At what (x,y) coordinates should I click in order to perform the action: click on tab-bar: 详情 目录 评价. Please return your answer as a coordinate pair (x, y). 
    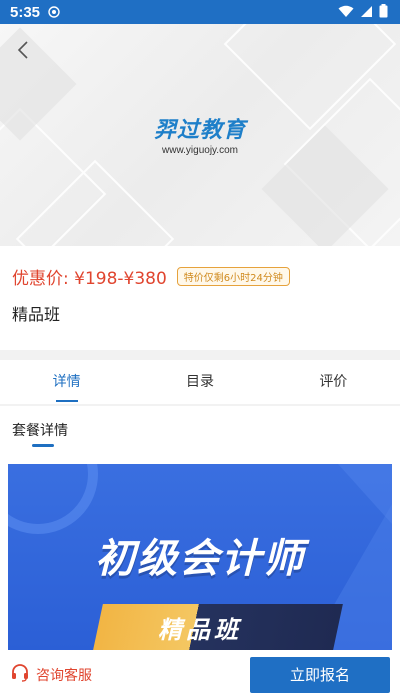
    Looking at the image, I should click on (200, 382).